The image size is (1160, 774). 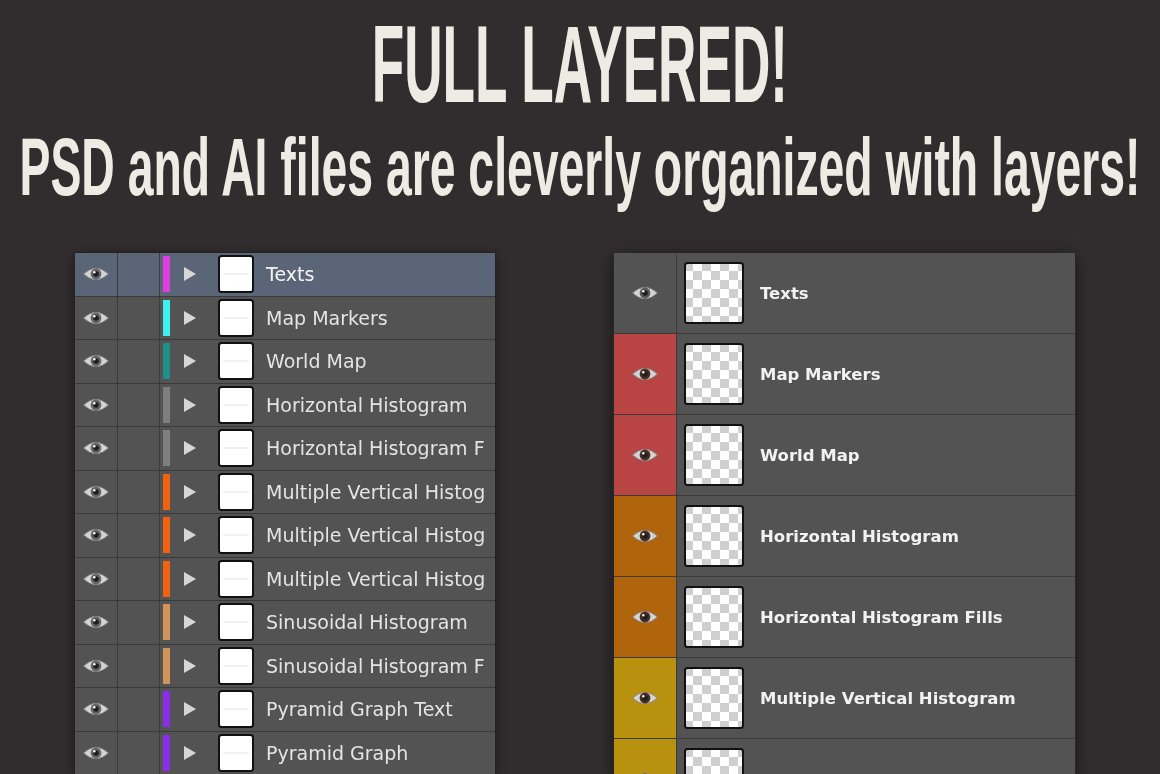 I want to click on layer-name: Pyramid Graph, so click(x=337, y=752).